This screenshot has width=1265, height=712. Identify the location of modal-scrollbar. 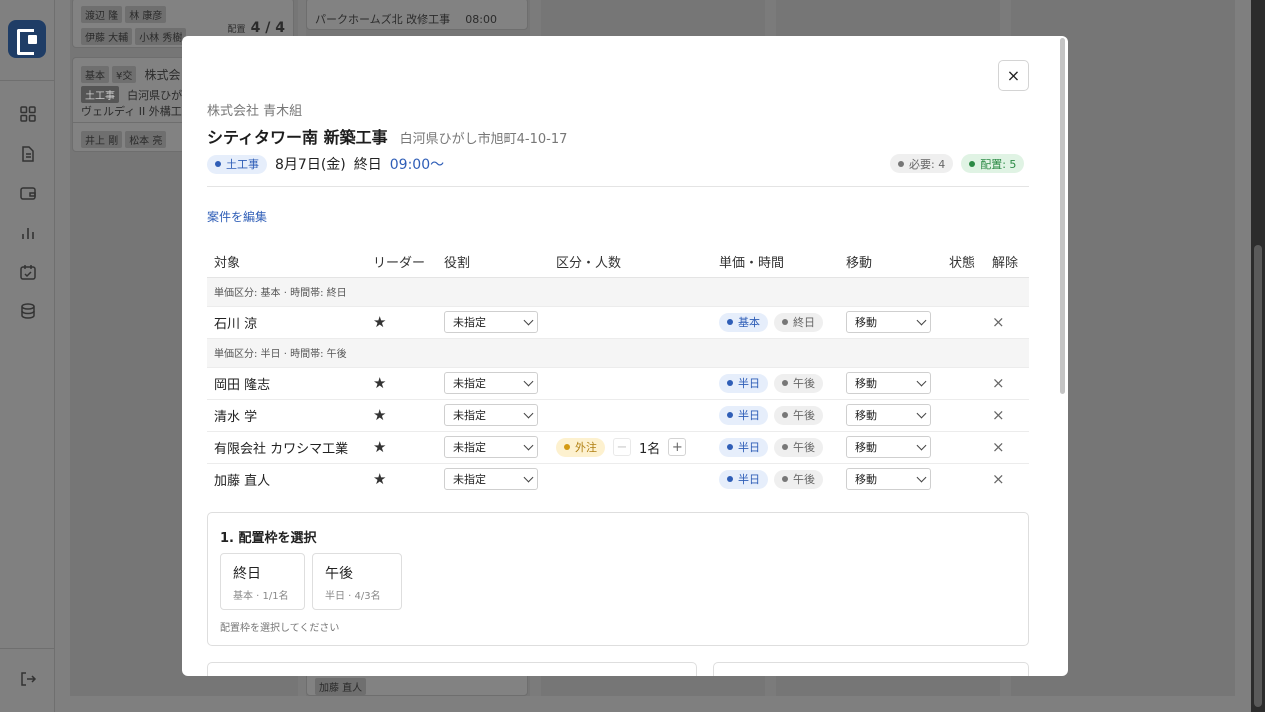
(1062, 356).